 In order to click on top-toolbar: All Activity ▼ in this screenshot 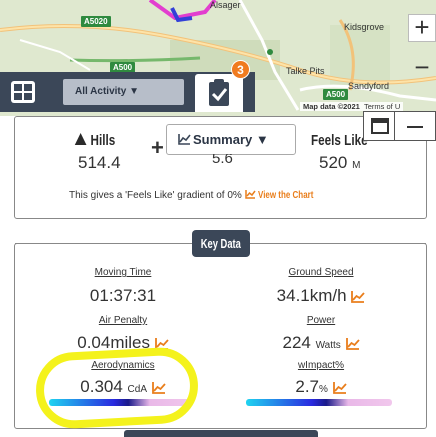, I will do `click(127, 92)`.